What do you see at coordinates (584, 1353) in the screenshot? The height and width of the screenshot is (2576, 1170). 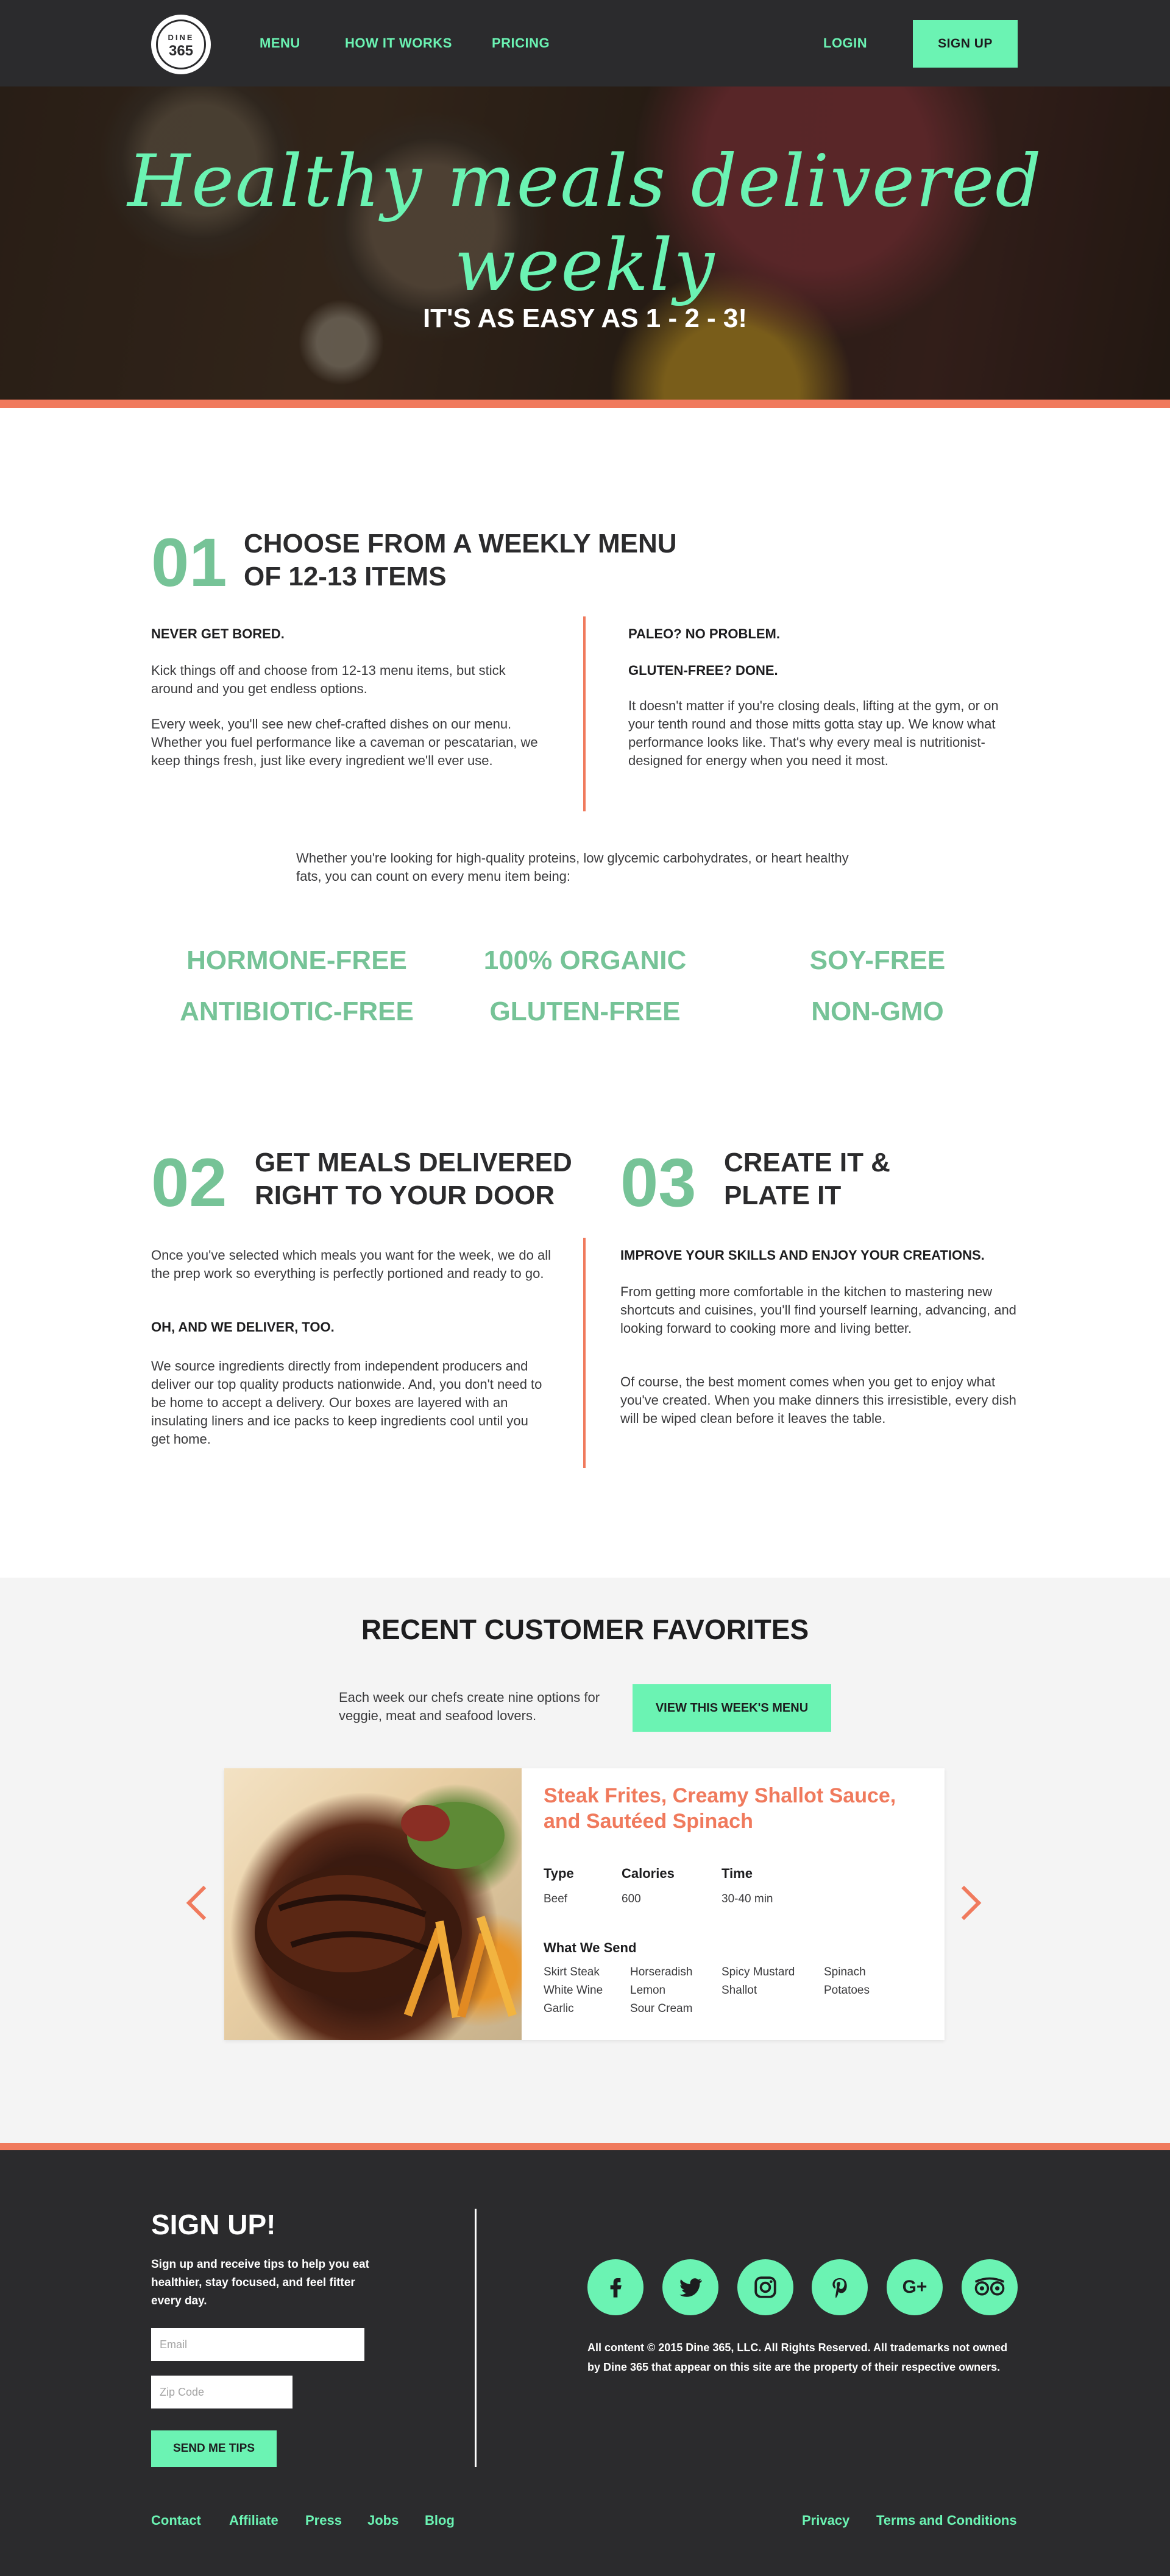 I see `step-2-3-divider` at bounding box center [584, 1353].